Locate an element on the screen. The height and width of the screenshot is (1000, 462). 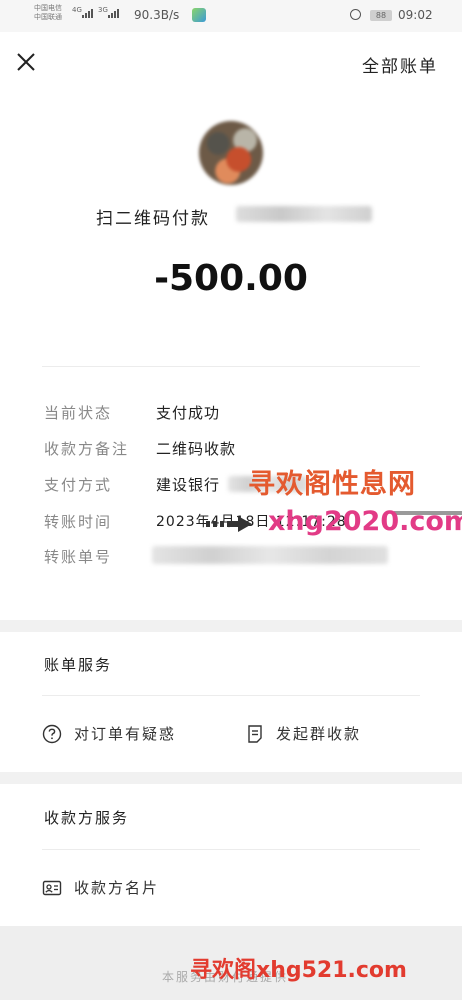
footer: 本服务由财付通提供 寻欢阁xhg521.com is located at coordinates (231, 963).